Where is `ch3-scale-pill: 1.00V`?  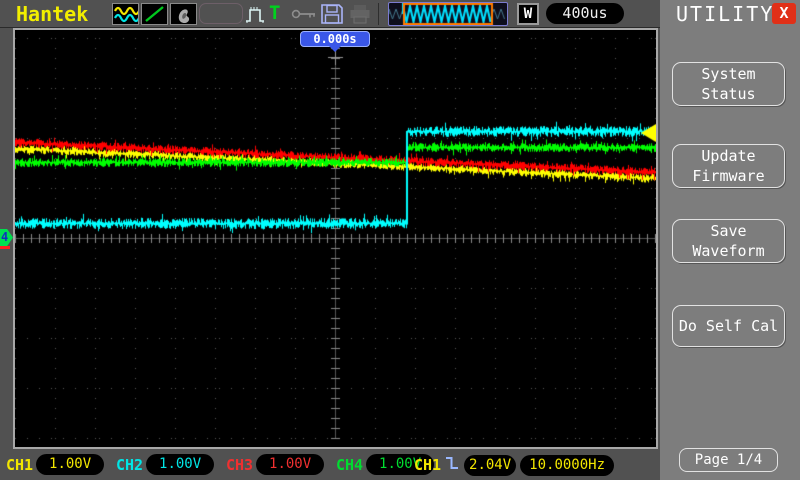
ch3-scale-pill: 1.00V is located at coordinates (290, 464).